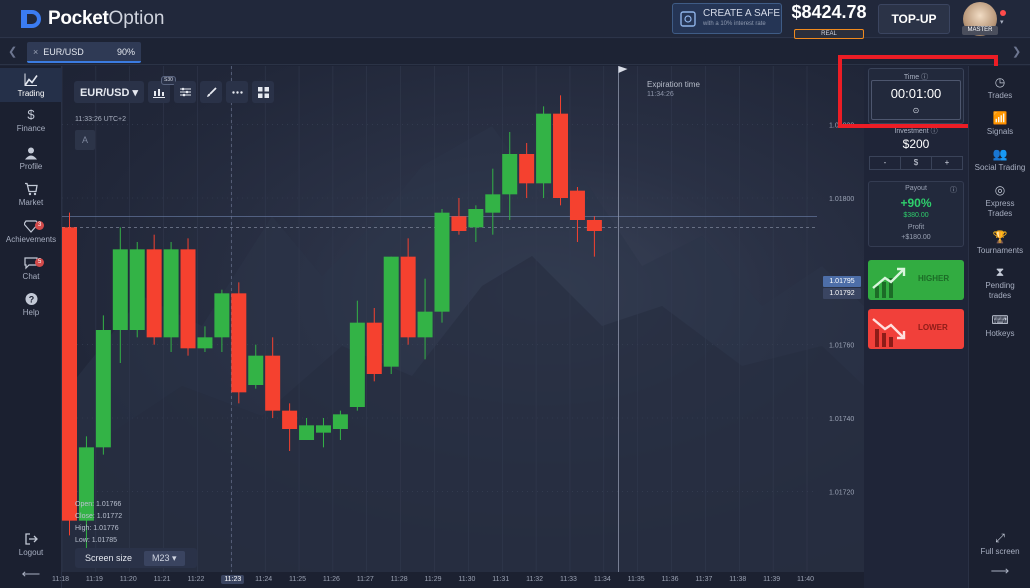 Image resolution: width=1030 pixels, height=588 pixels. I want to click on trend-up-icon, so click(889, 282).